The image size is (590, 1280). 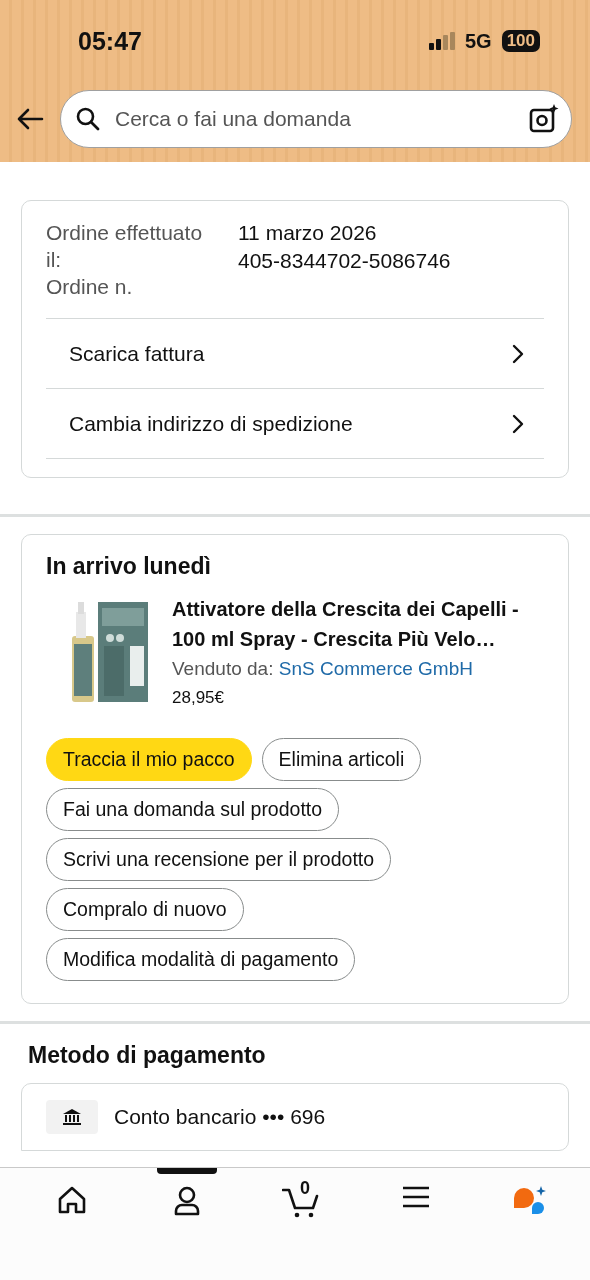 I want to click on order-action-row: Scarica fattura, so click(x=295, y=354).